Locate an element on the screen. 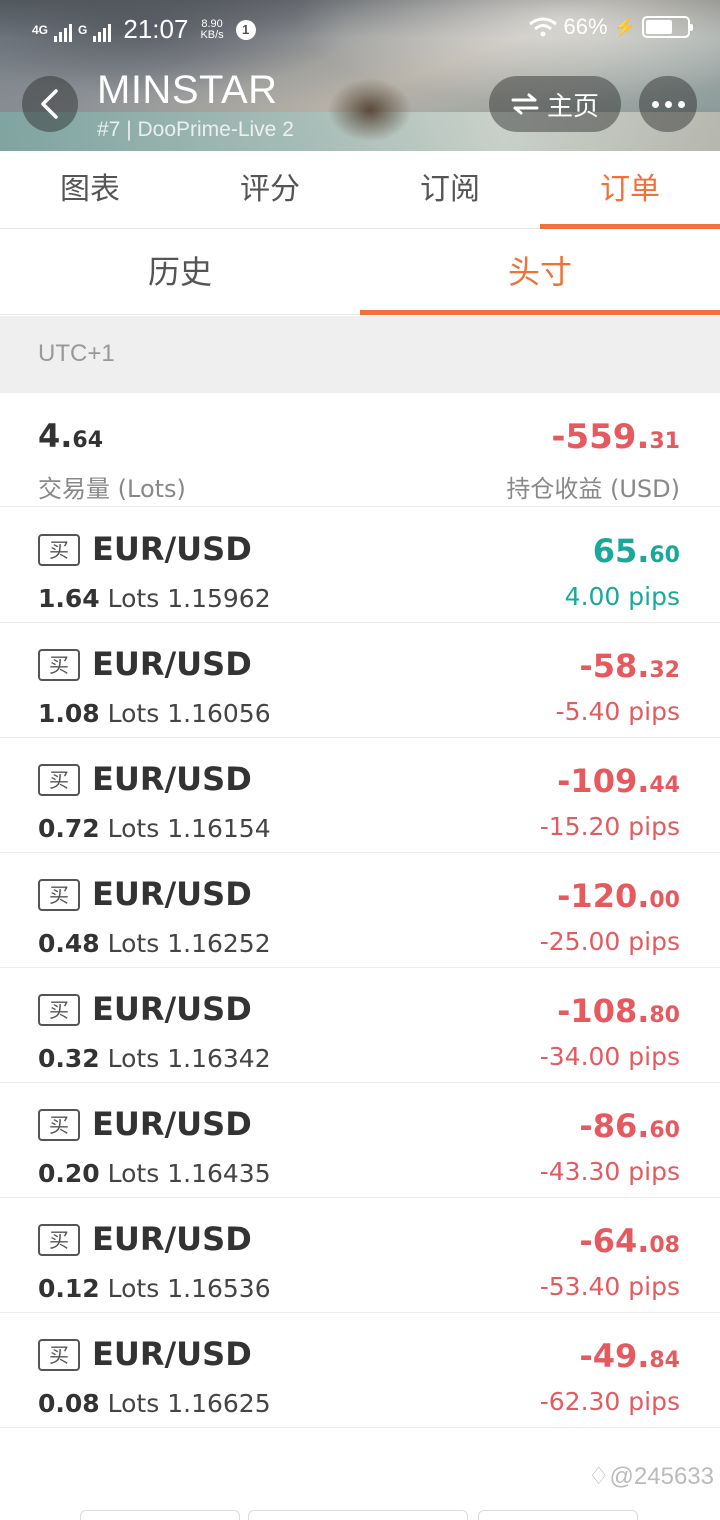  order-profit: -64.08 is located at coordinates (629, 1241).